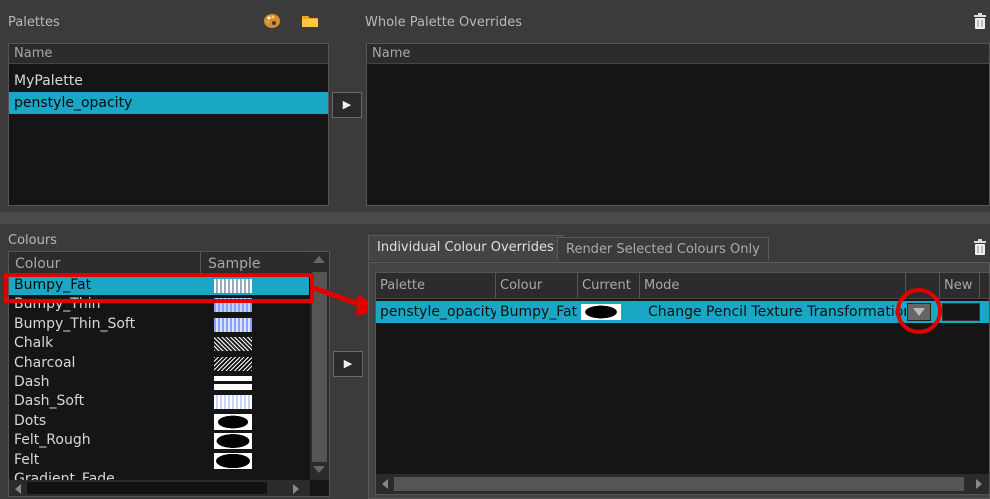 The width and height of the screenshot is (990, 499). What do you see at coordinates (159, 288) in the screenshot?
I see `highlight-box` at bounding box center [159, 288].